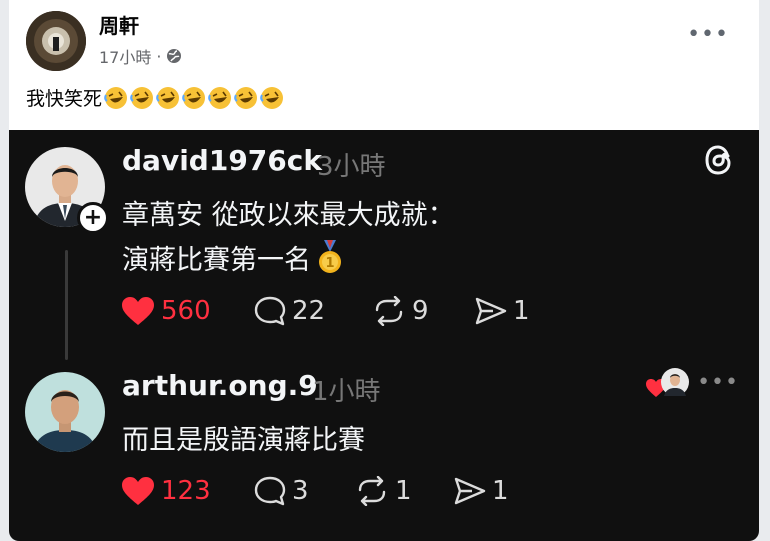 Image resolution: width=770 pixels, height=541 pixels. What do you see at coordinates (243, 440) in the screenshot?
I see `reply-text: 而且是殷語演蔣比賽` at bounding box center [243, 440].